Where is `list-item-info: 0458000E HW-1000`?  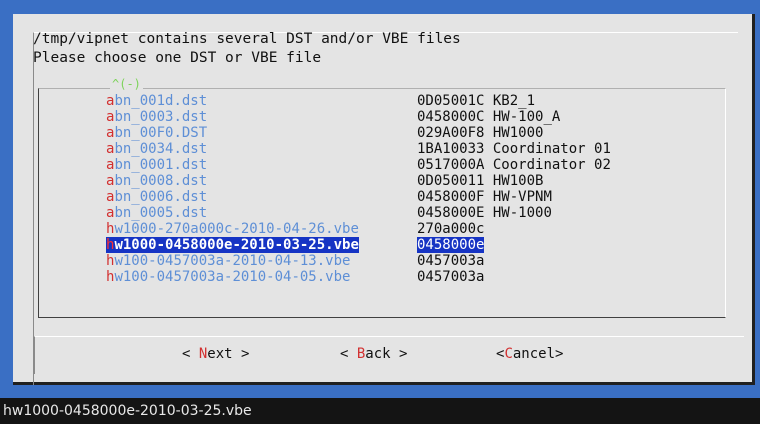 list-item-info: 0458000E HW-1000 is located at coordinates (484, 213).